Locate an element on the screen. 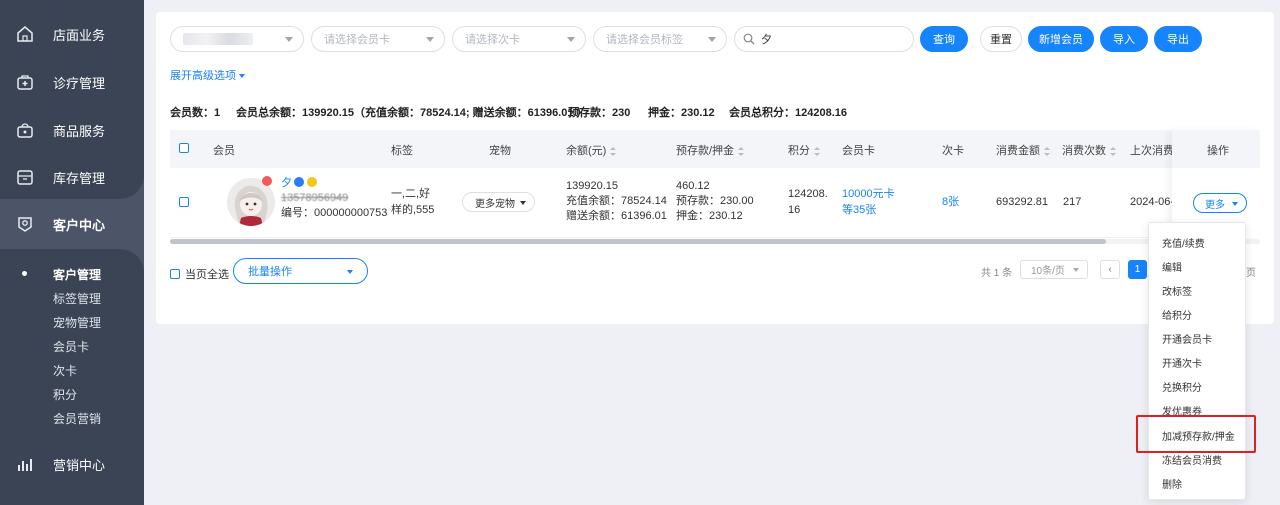  th-member-card: 会员卡 is located at coordinates (858, 151).